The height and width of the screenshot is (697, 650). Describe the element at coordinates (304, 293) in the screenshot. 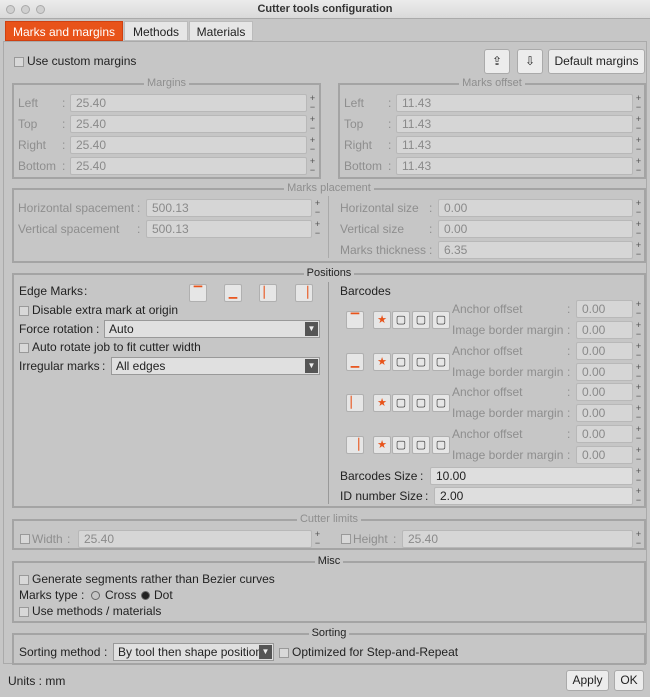

I see `edge-mark-right-icon: ▕` at that location.